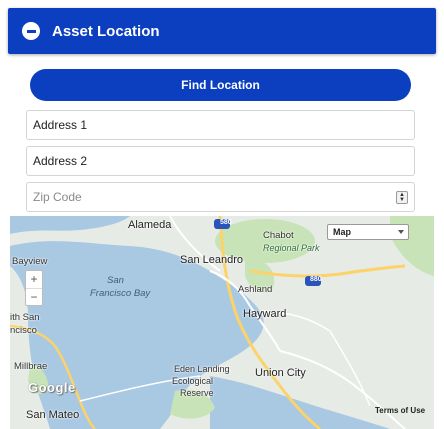  I want to click on google-logo: Google, so click(52, 387).